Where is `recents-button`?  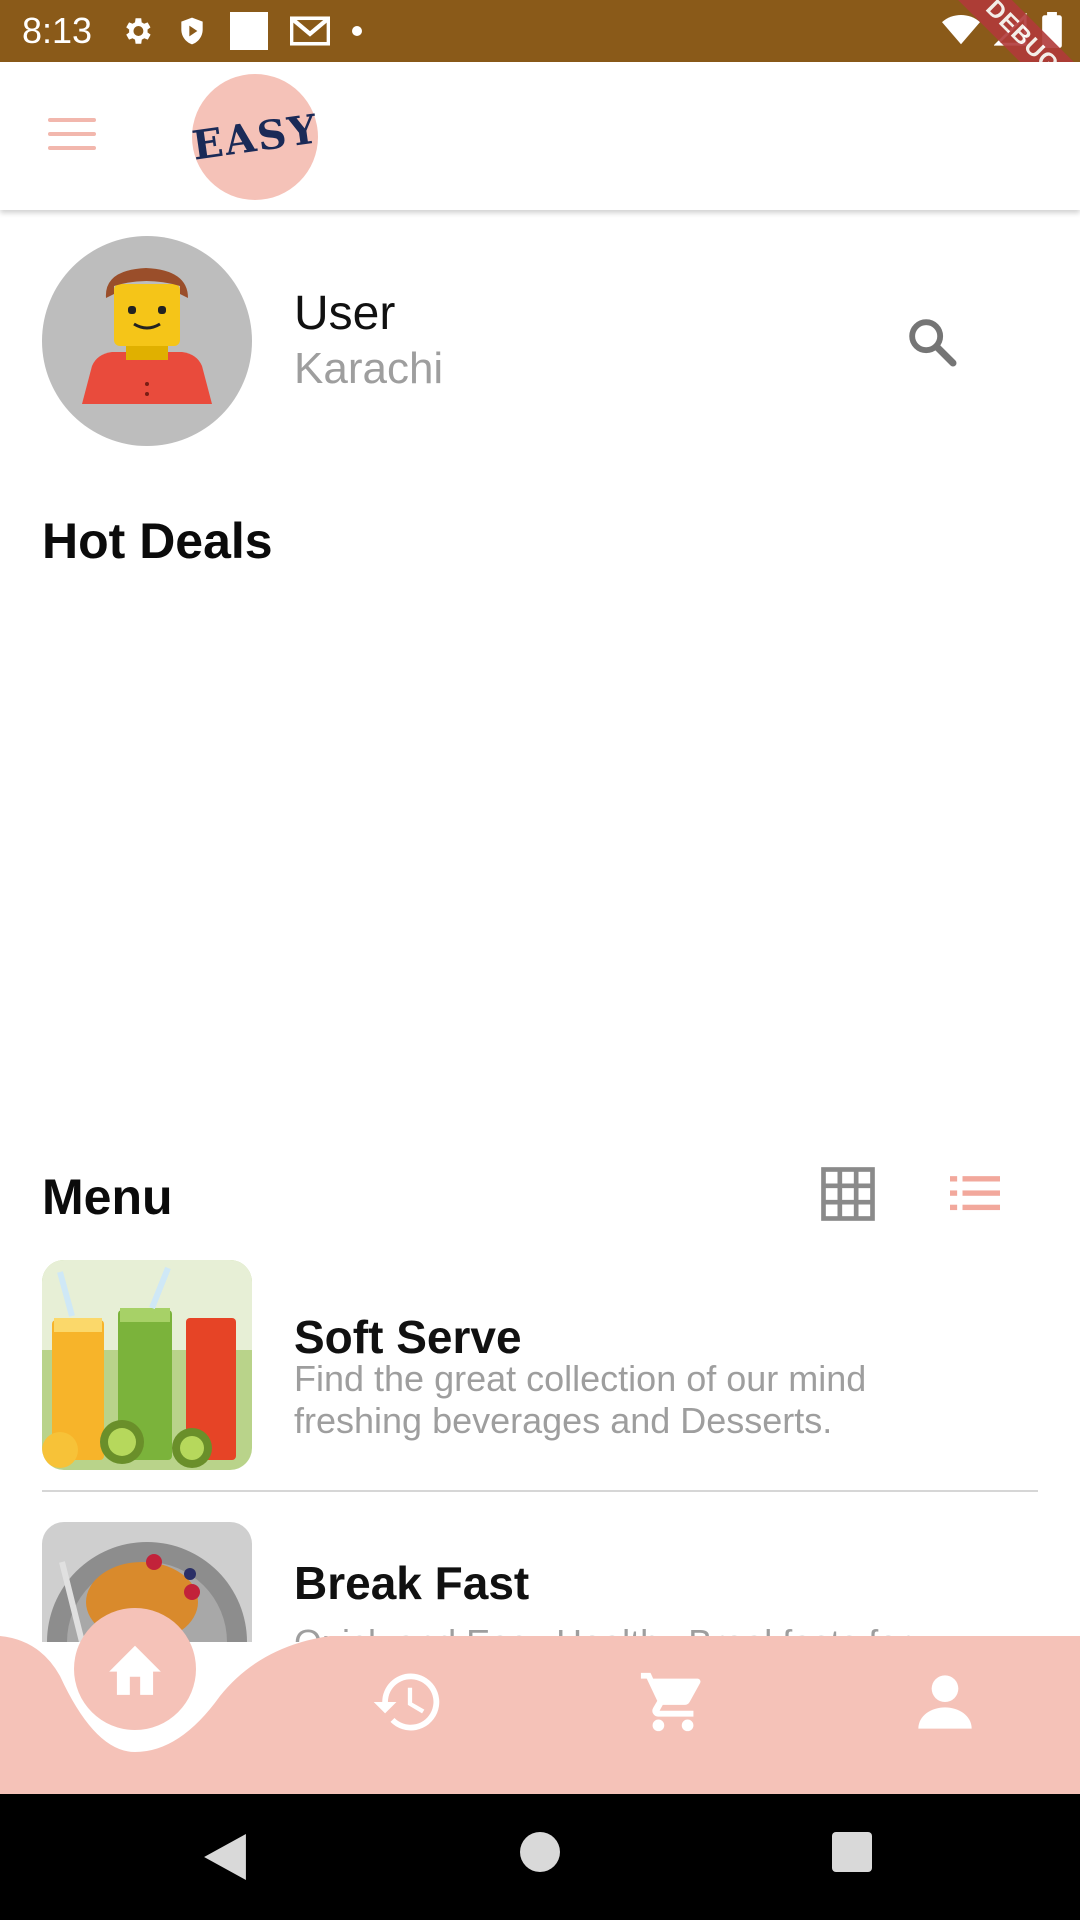 recents-button is located at coordinates (852, 1852).